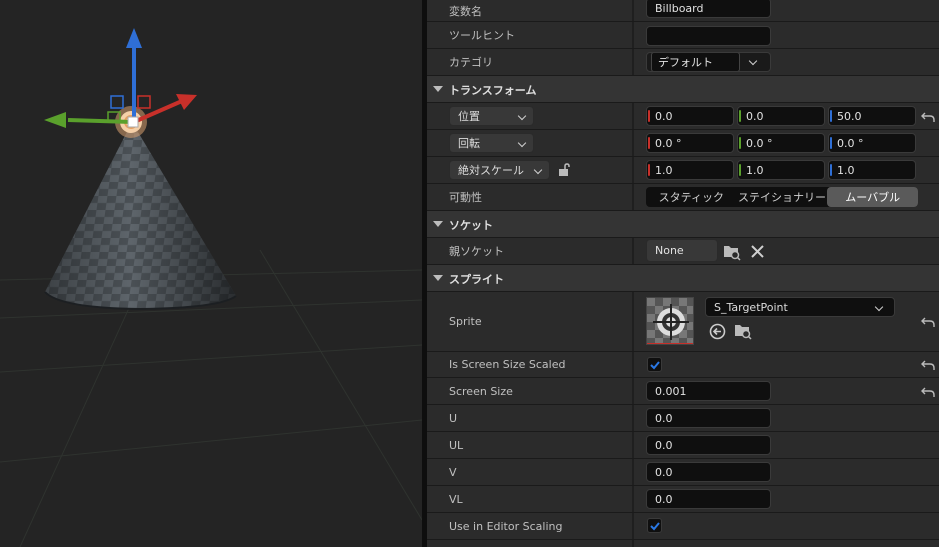  What do you see at coordinates (507, 364) in the screenshot?
I see `screen-size-scaled-label: Is Screen Size Scaled` at bounding box center [507, 364].